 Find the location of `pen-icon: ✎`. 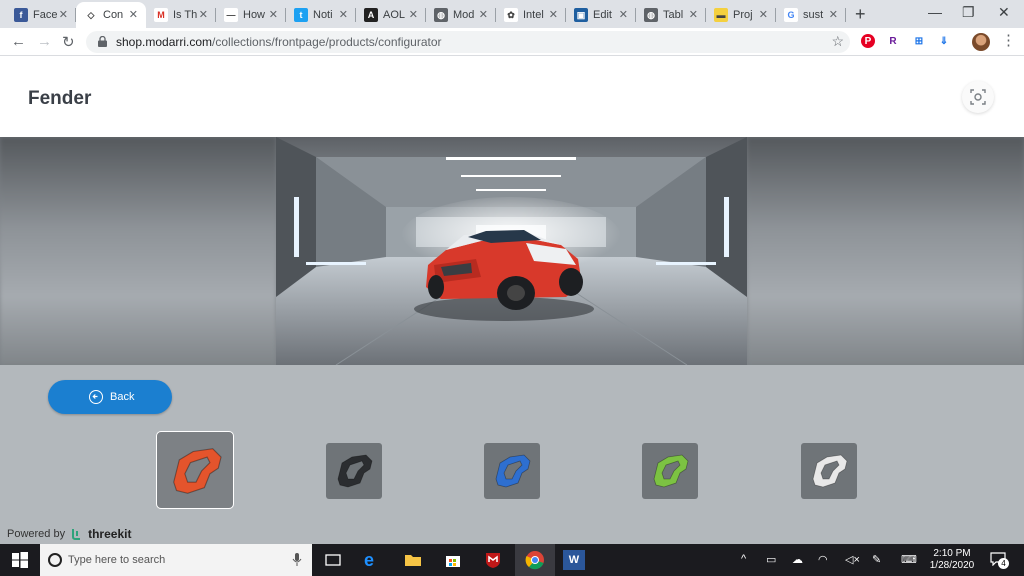

pen-icon: ✎ is located at coordinates (876, 559).